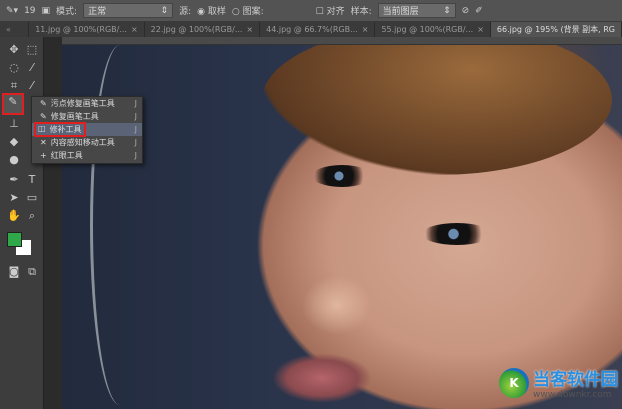 The width and height of the screenshot is (622, 409). Describe the element at coordinates (335, 12) in the screenshot. I see `aligned-label: 对齐` at that location.